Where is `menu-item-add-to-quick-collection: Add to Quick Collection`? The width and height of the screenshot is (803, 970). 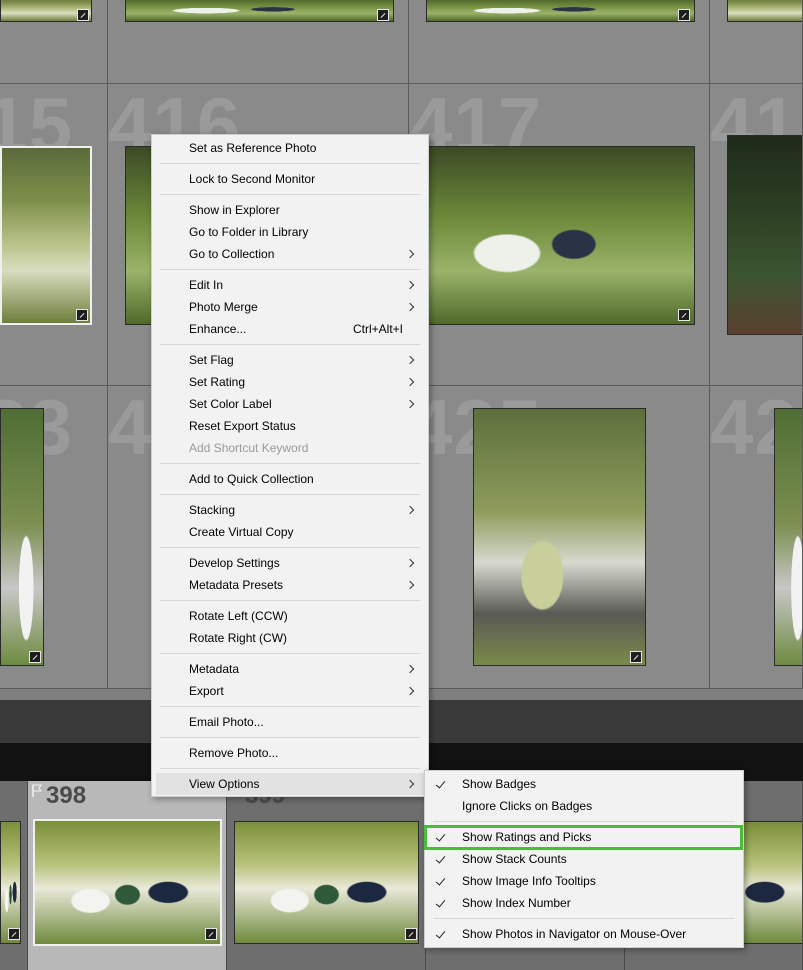 menu-item-add-to-quick-collection: Add to Quick Collection is located at coordinates (290, 479).